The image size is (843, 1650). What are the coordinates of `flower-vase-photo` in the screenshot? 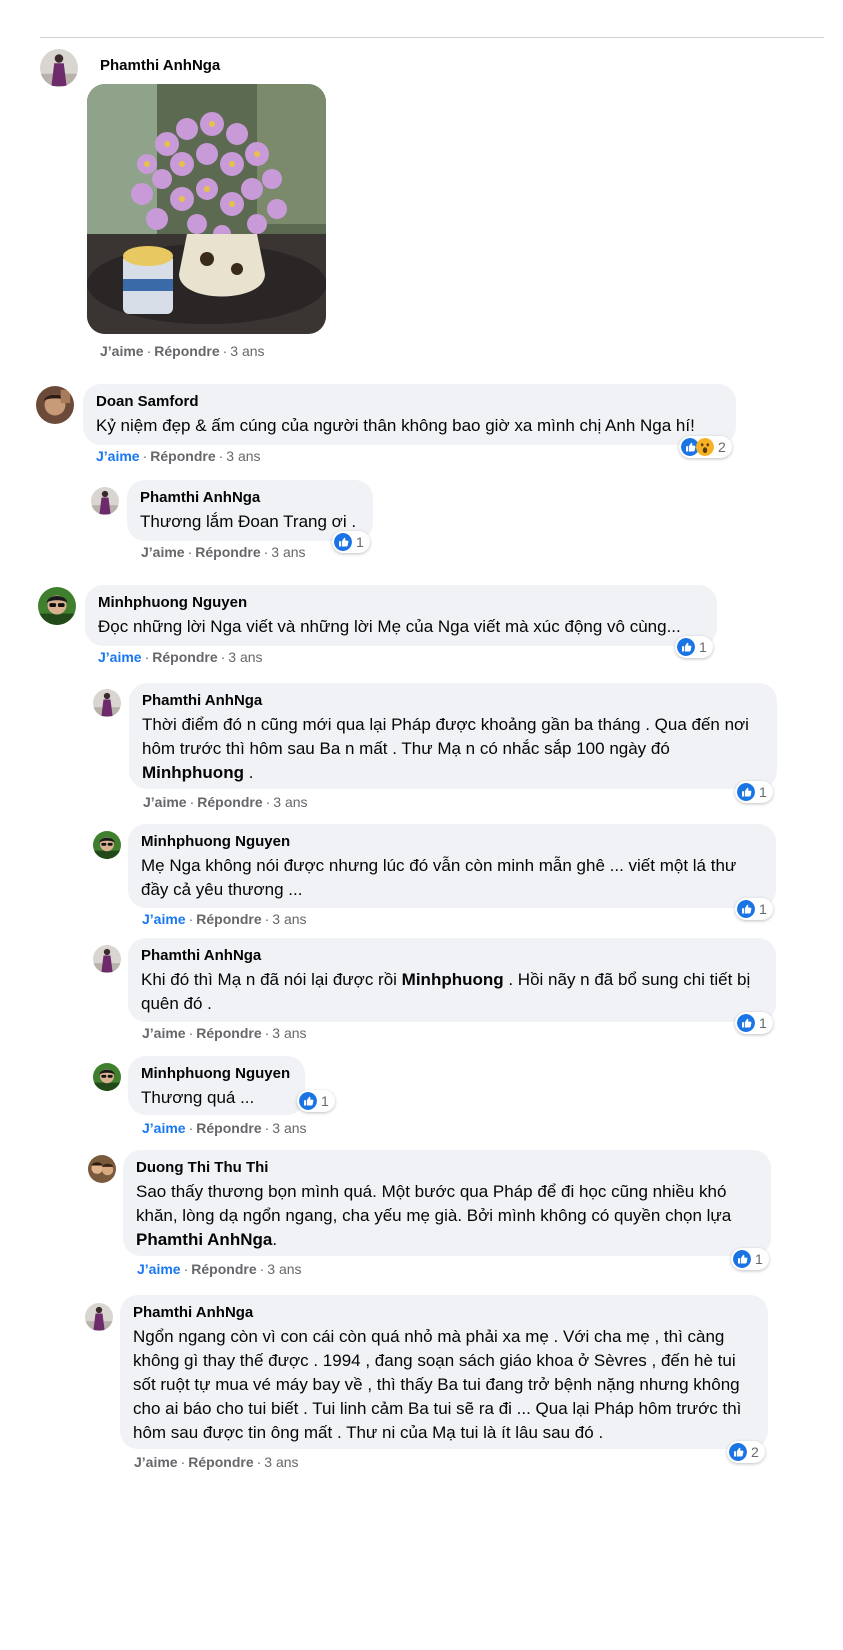 It's located at (206, 209).